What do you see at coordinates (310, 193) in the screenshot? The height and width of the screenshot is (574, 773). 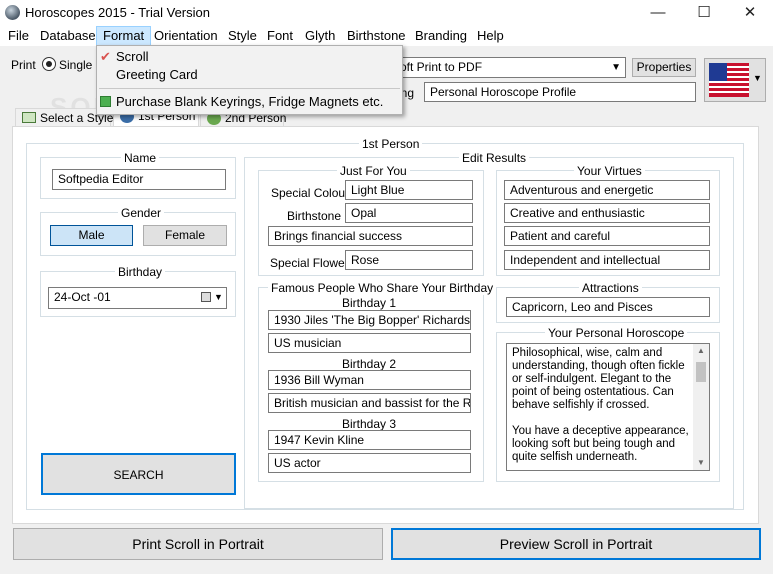 I see `special-colour-label: Special Colour` at bounding box center [310, 193].